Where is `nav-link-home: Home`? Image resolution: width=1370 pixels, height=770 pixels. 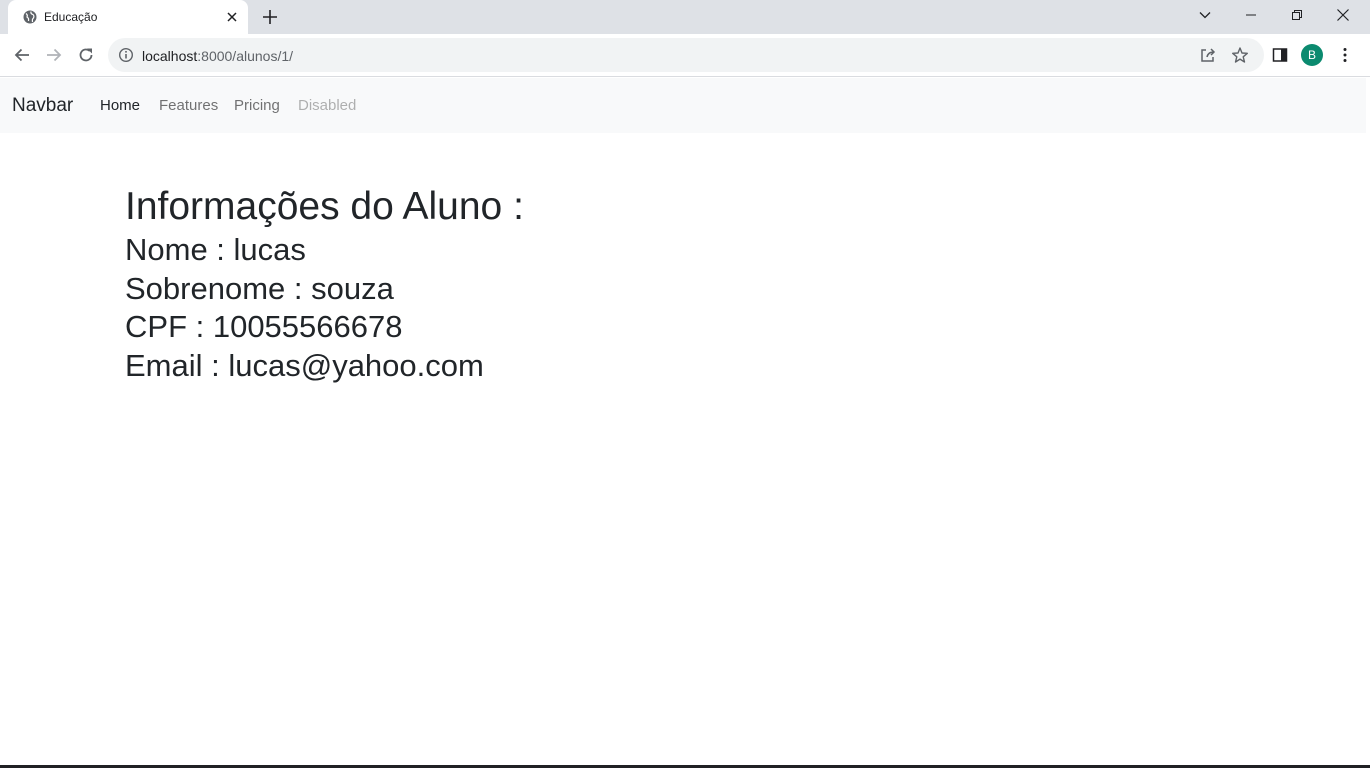
nav-link-home: Home is located at coordinates (120, 105).